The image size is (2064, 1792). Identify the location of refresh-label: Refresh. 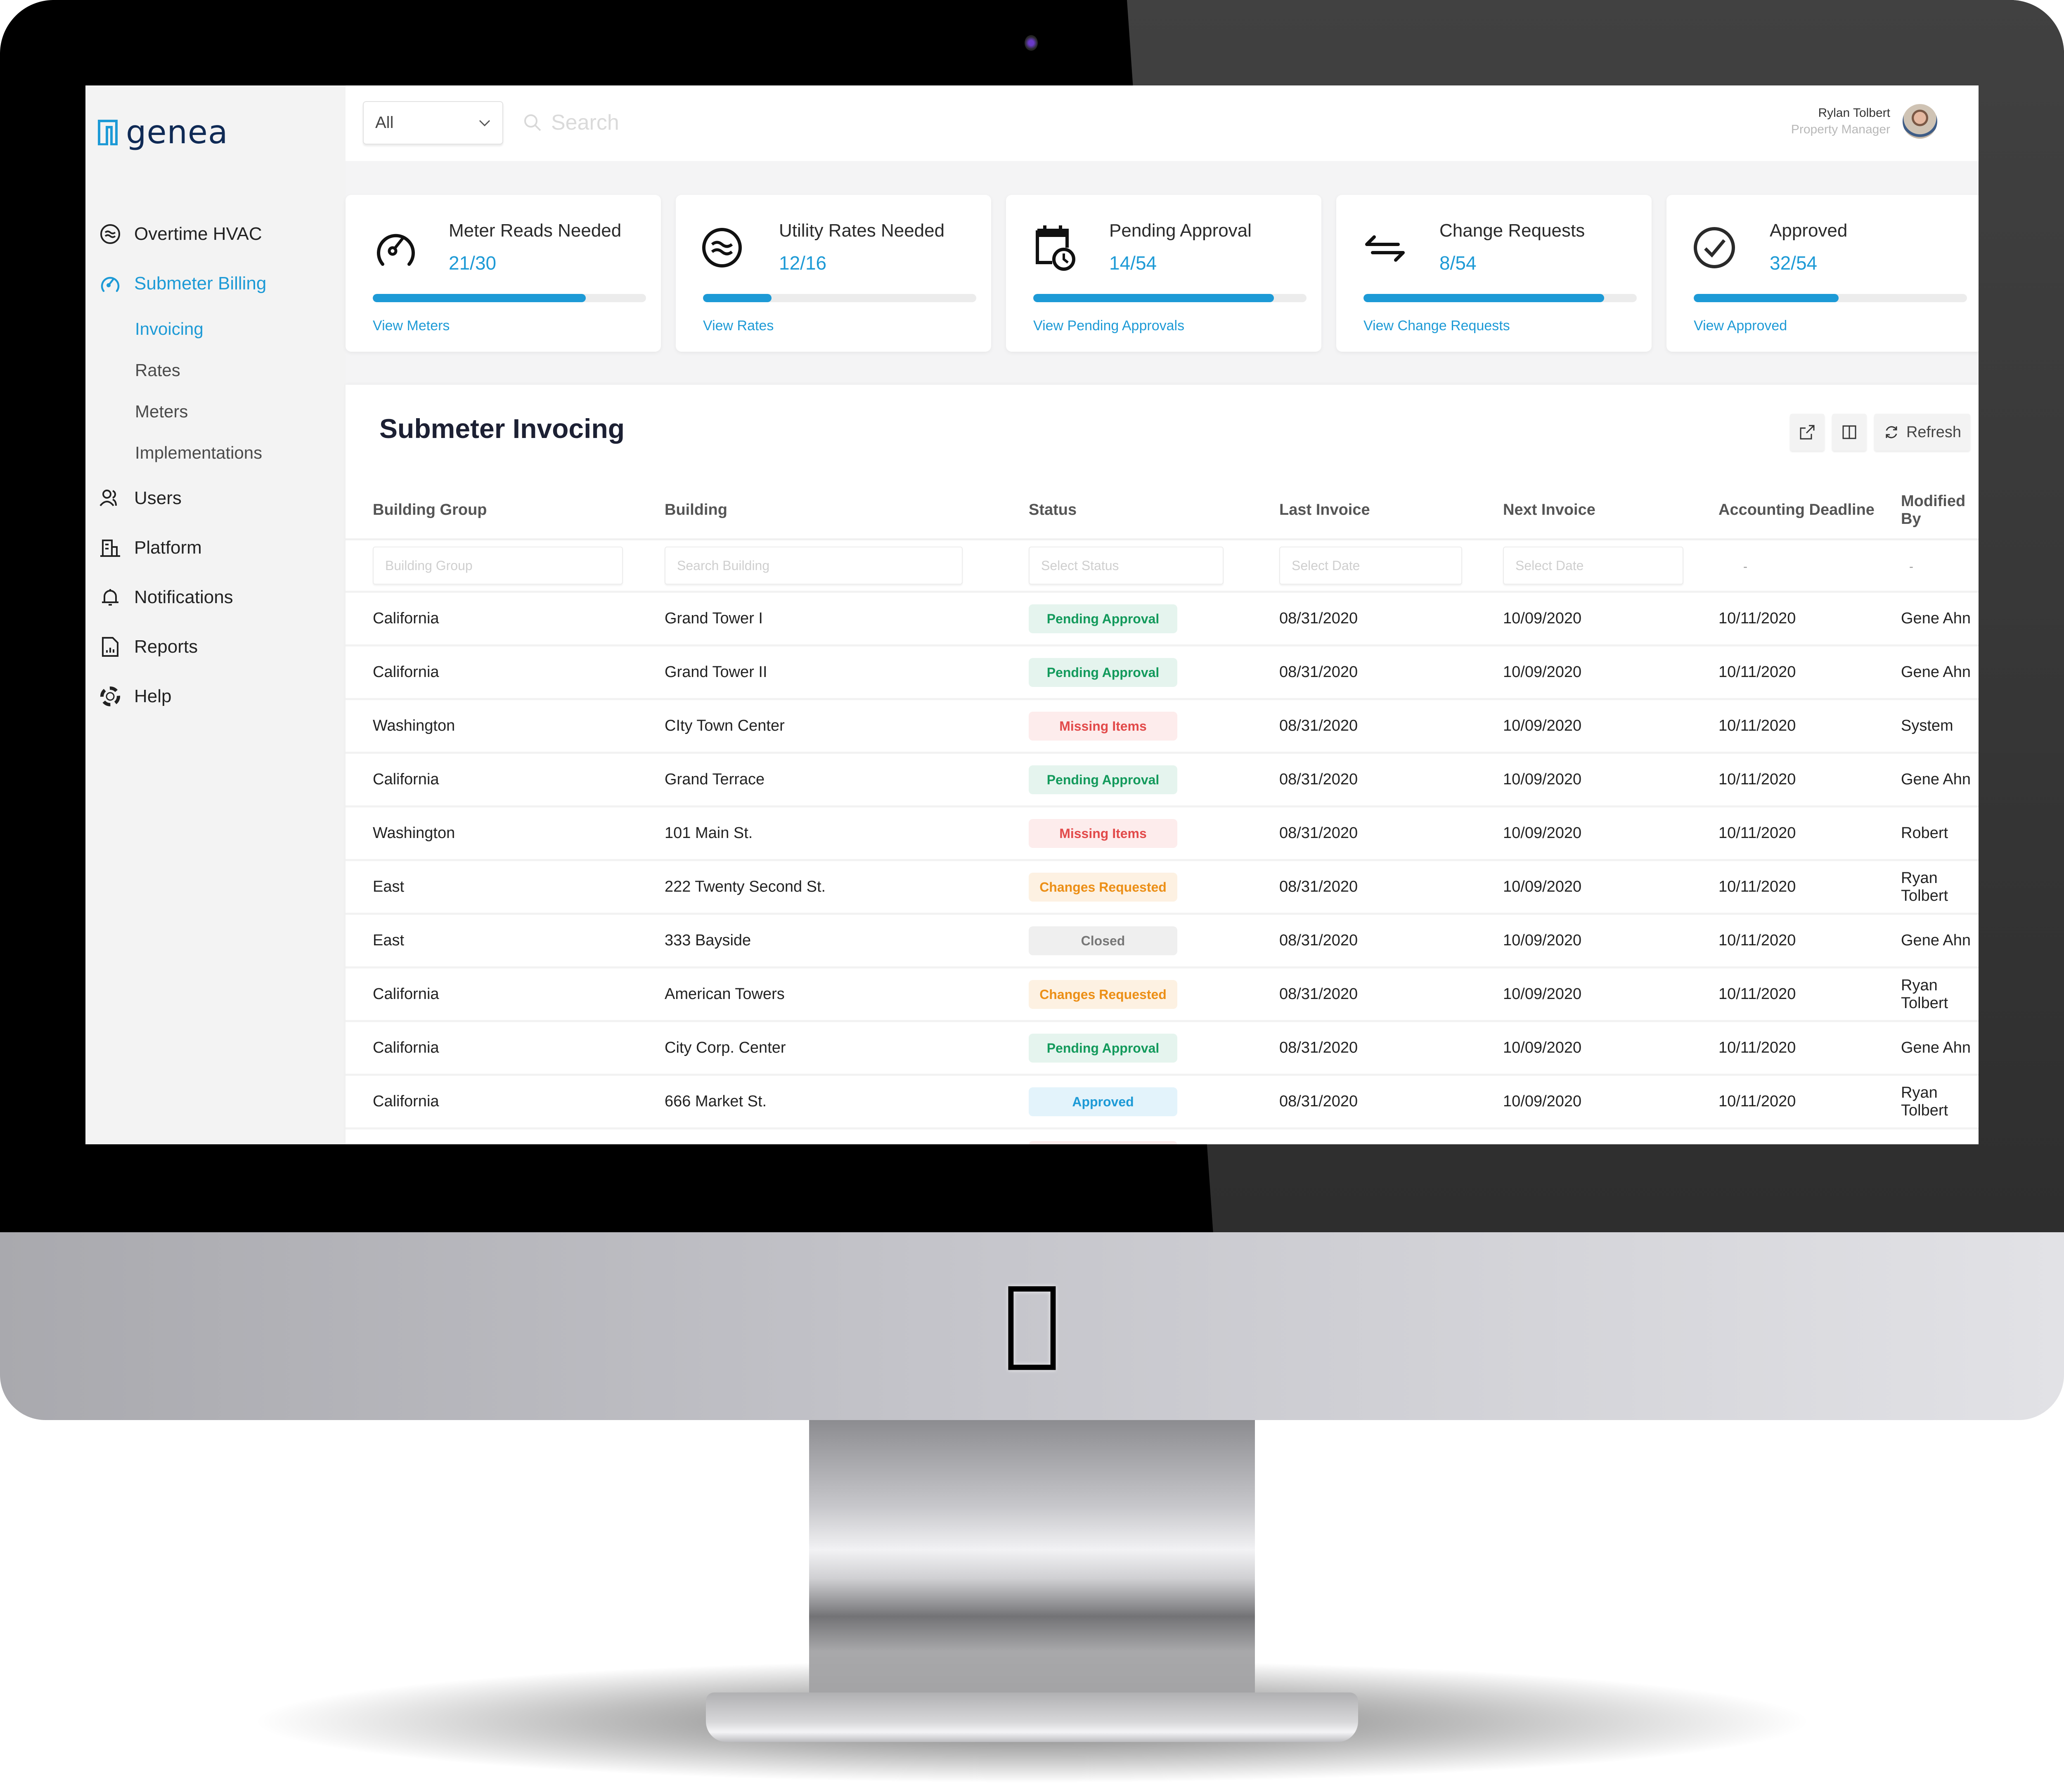
(1933, 432).